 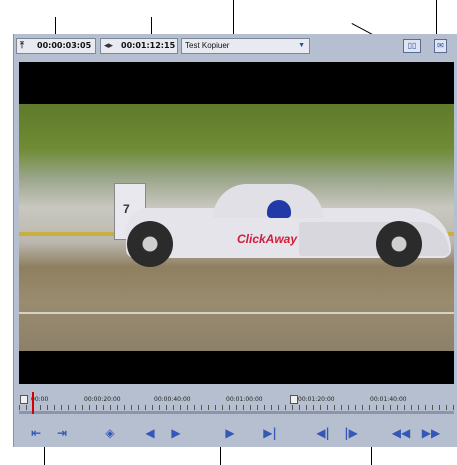 I want to click on track-line, so click(x=236, y=313).